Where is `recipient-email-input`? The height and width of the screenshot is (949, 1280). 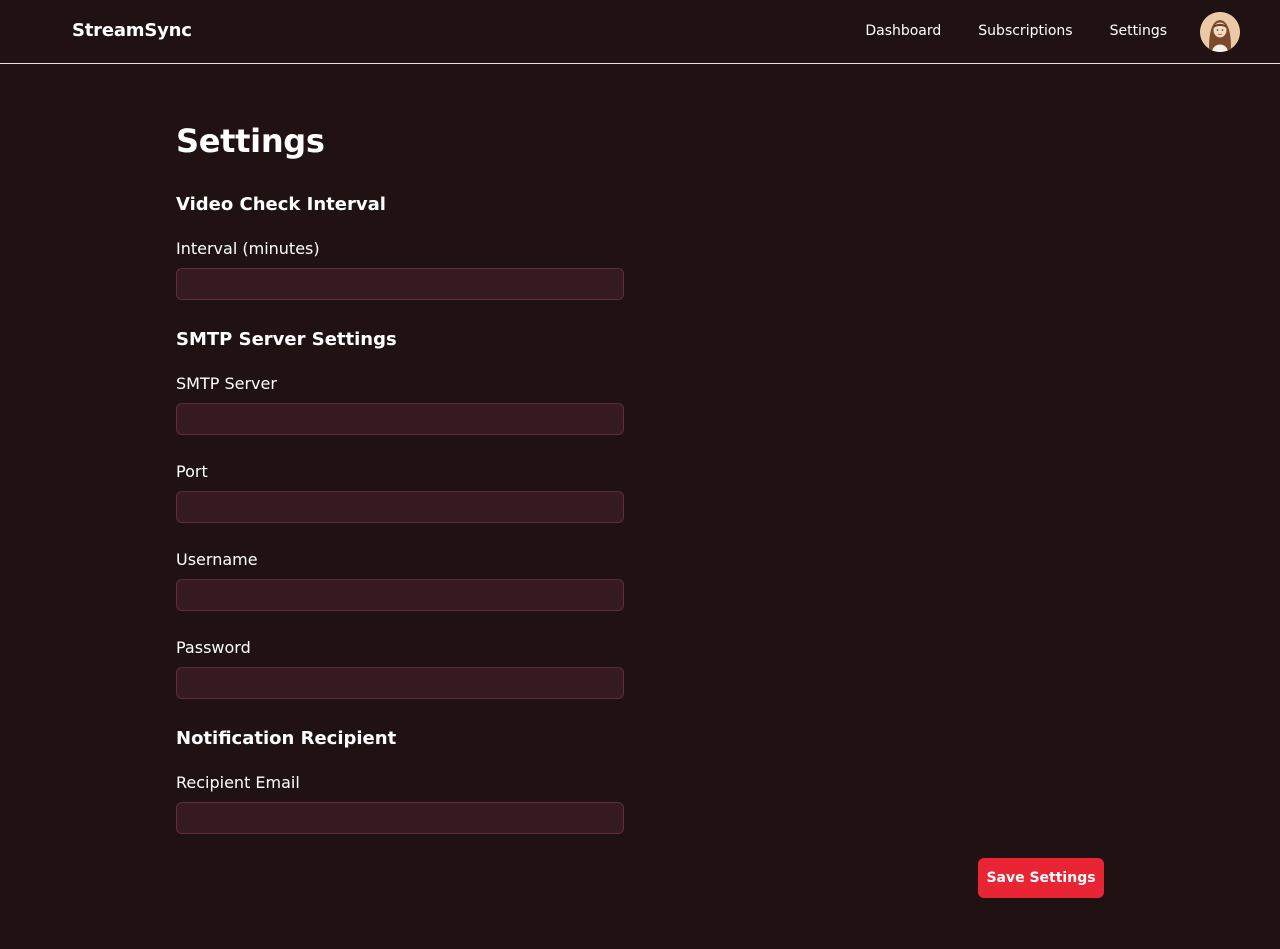
recipient-email-input is located at coordinates (400, 818).